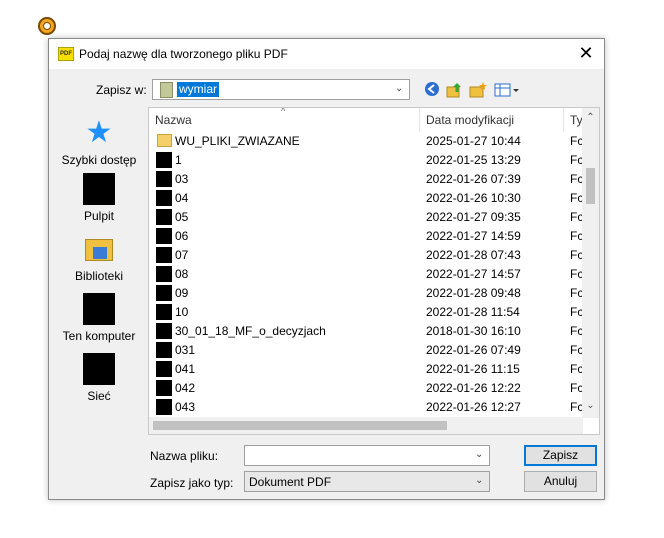  What do you see at coordinates (473, 407) in the screenshot?
I see `file-date: 2022-01-26 12:27` at bounding box center [473, 407].